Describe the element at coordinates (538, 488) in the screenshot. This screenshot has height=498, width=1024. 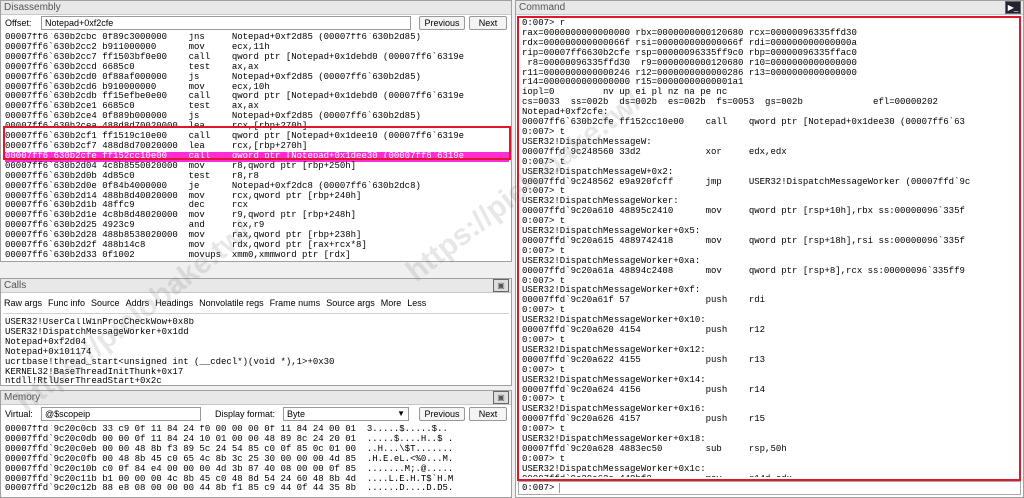
I see `command-prompt: 0:007>` at that location.